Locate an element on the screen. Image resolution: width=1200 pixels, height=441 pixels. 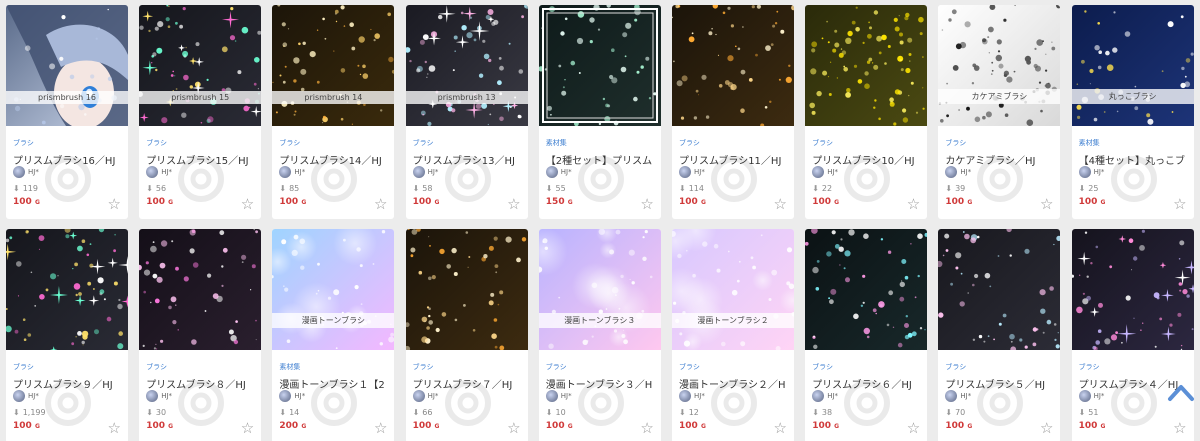
product-card: ブラシ プリスムブラシ８／HJ HJ* ⬇ 30 100 G ☆ is located at coordinates (200, 335).